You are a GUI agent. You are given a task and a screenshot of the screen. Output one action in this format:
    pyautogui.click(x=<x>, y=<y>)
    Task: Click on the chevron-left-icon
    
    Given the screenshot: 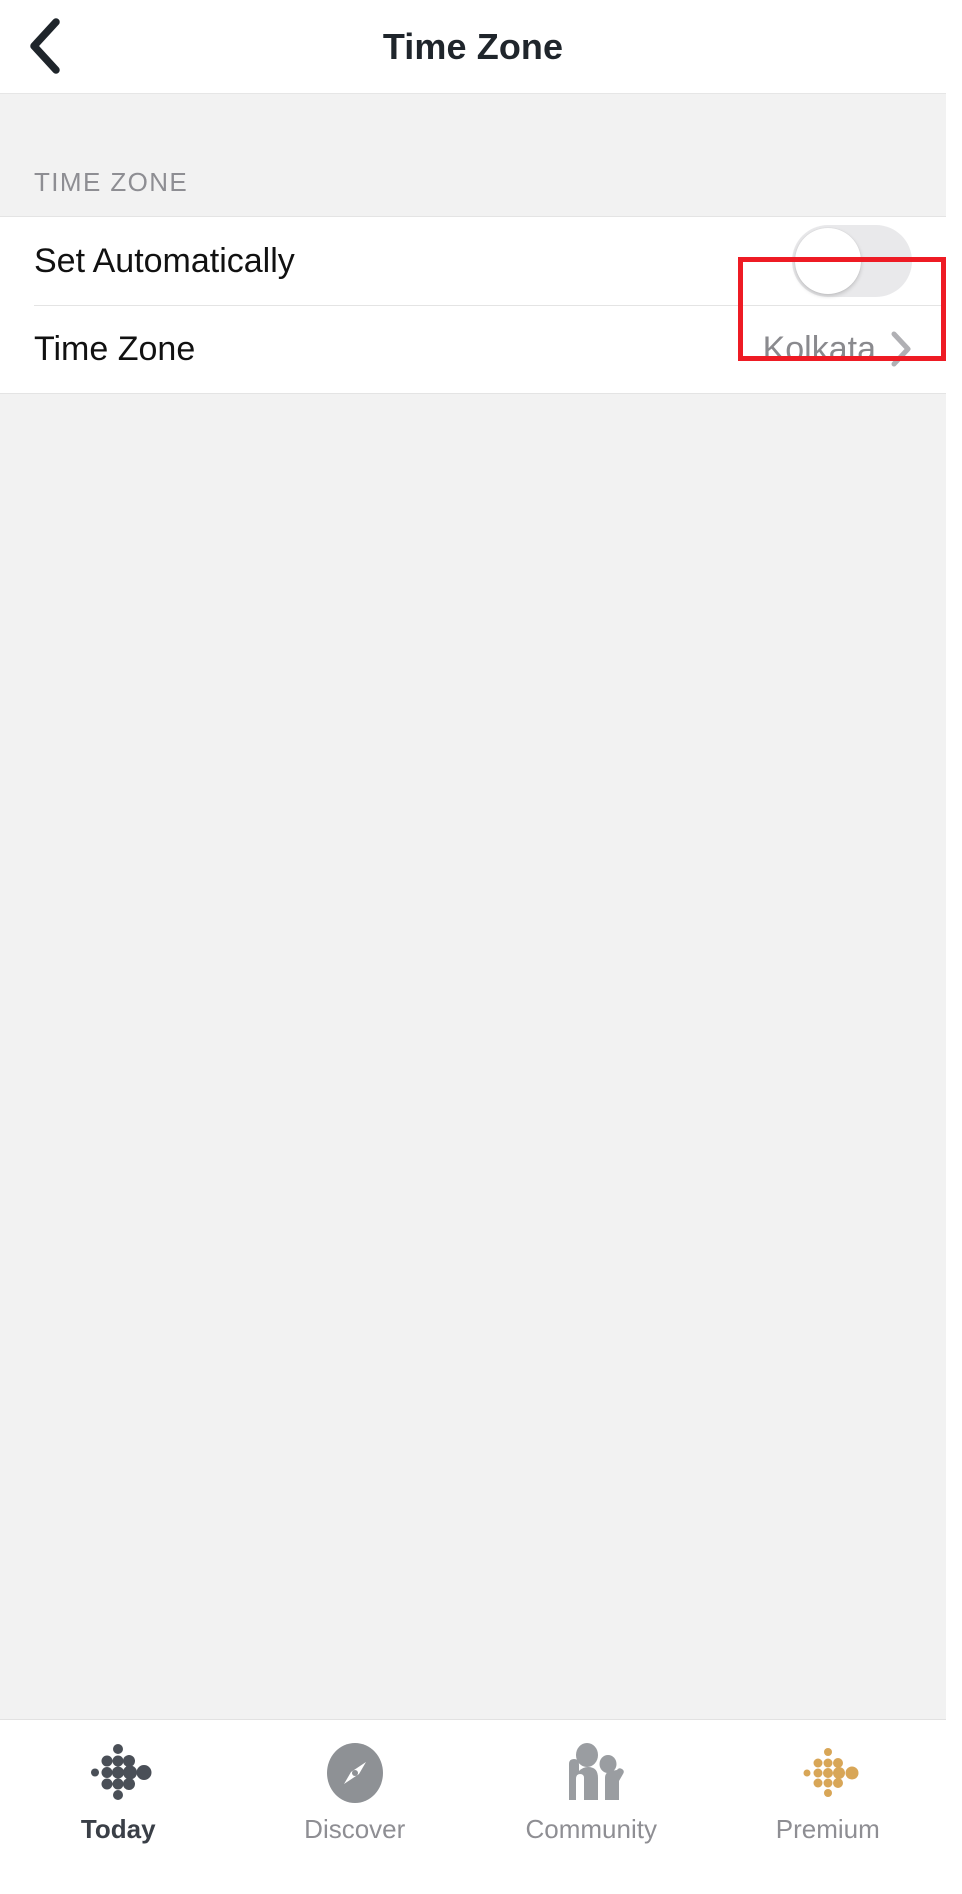 What is the action you would take?
    pyautogui.click(x=44, y=46)
    